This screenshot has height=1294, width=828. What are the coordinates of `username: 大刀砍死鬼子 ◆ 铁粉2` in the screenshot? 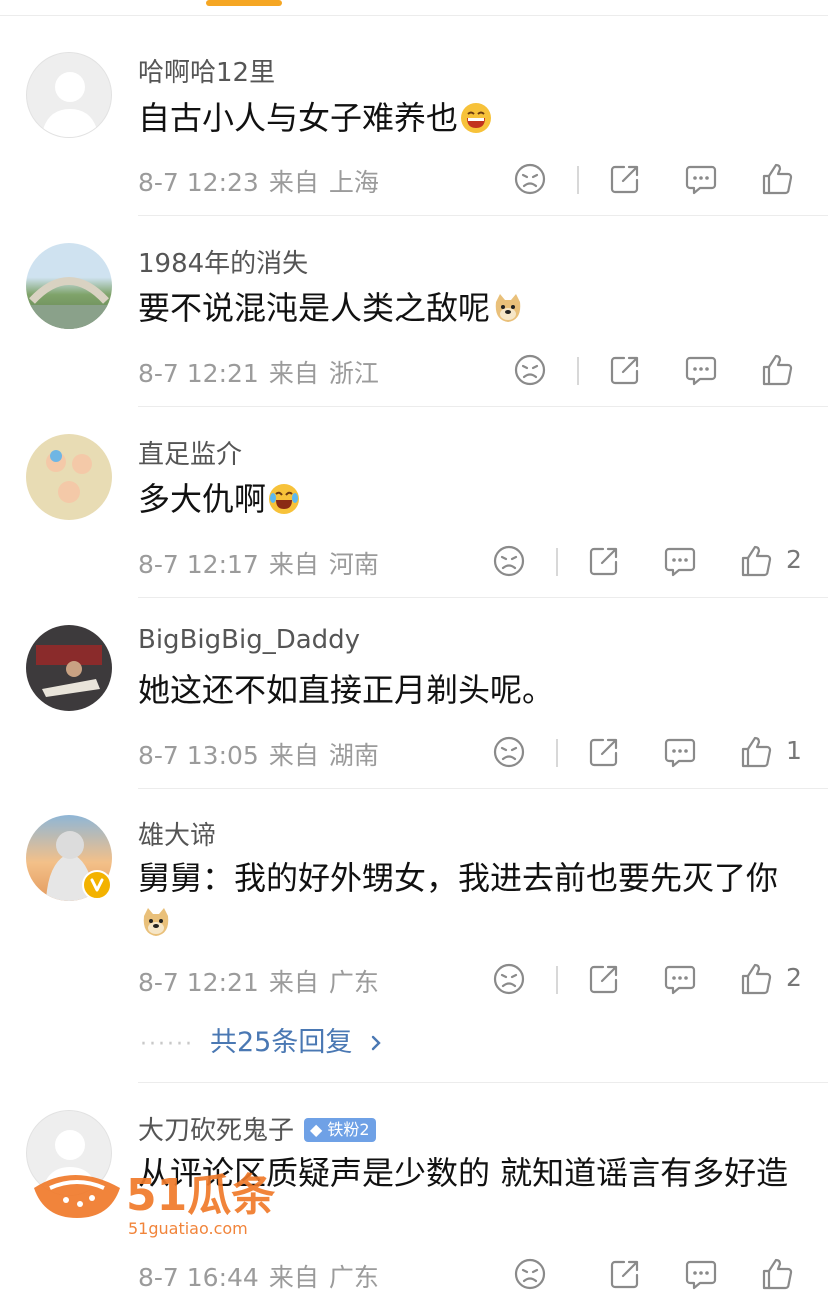 It's located at (257, 1128).